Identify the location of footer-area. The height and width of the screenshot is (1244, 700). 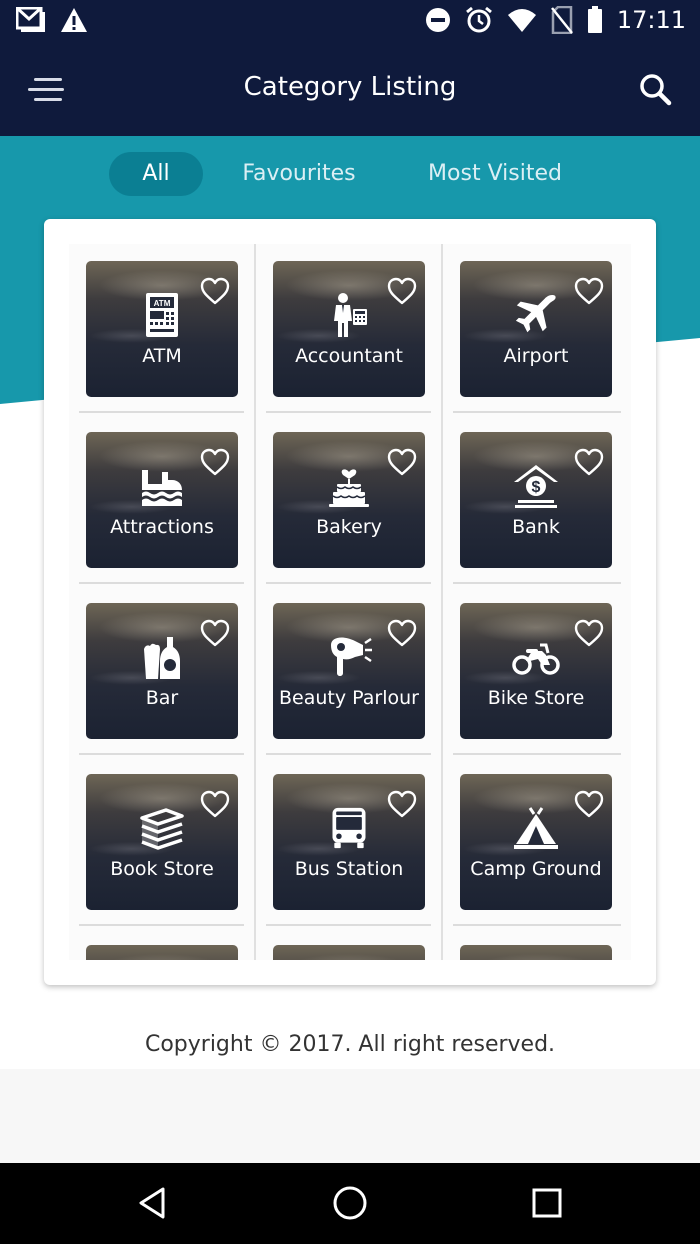
(350, 1116).